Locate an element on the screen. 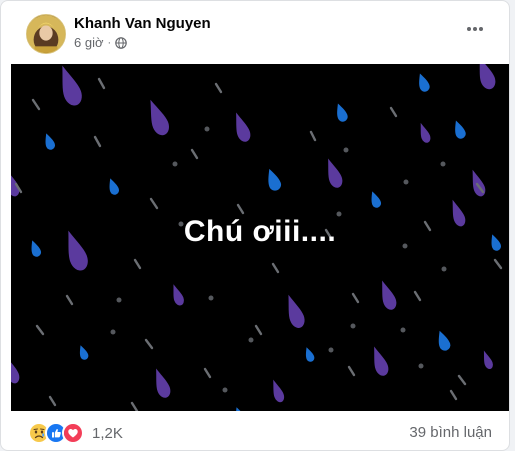 This screenshot has width=515, height=451. avatar is located at coordinates (46, 34).